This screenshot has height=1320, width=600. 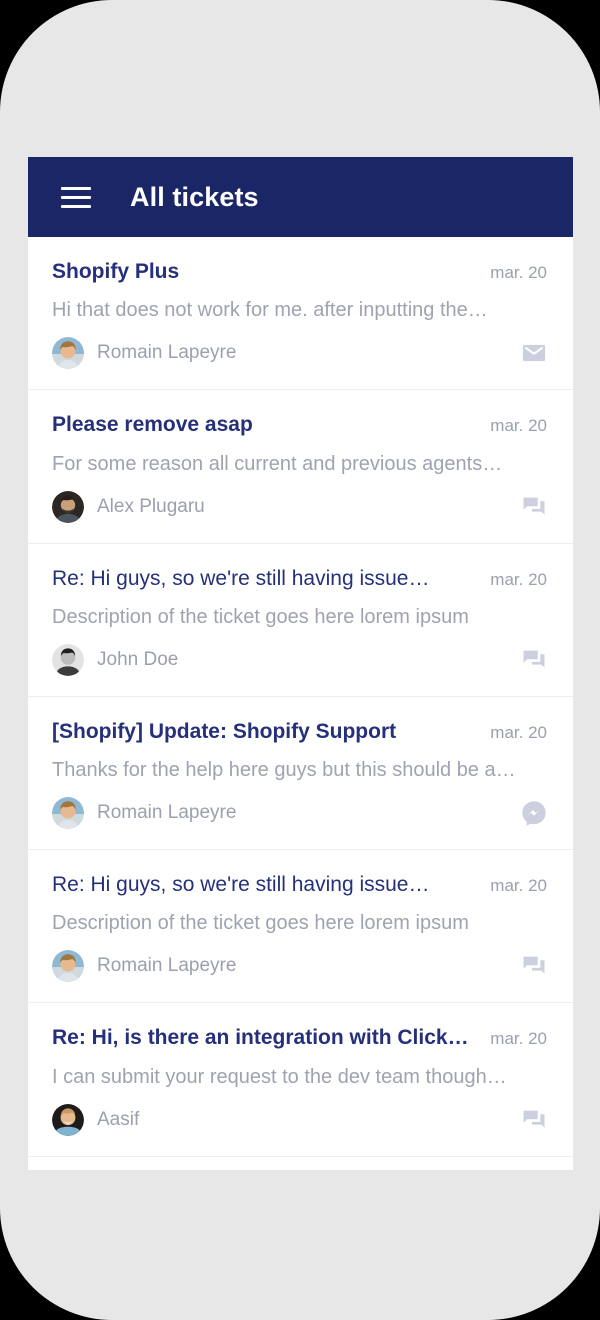 I want to click on requester-name: John Doe, so click(x=138, y=659).